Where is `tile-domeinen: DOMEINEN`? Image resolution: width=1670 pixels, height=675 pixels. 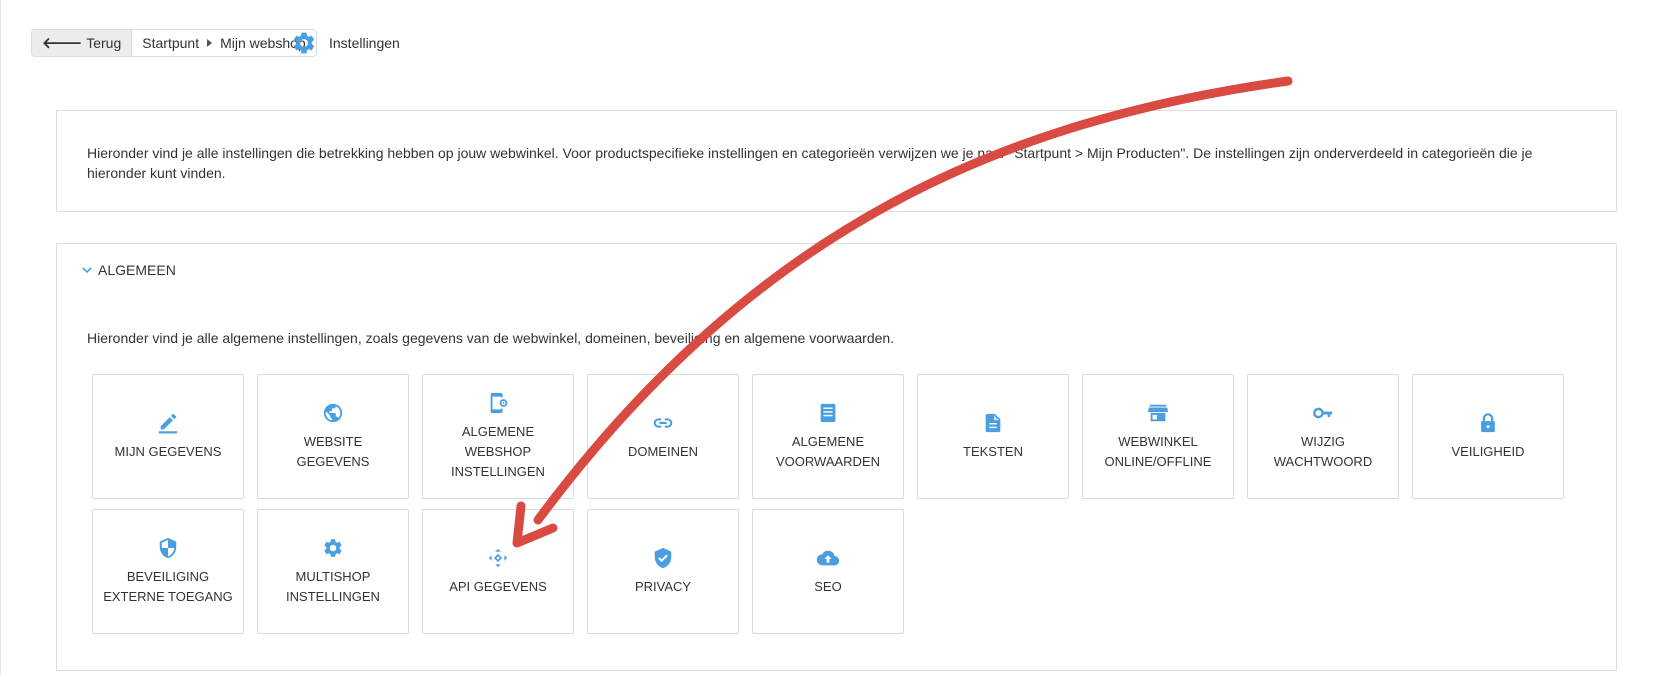
tile-domeinen: DOMEINEN is located at coordinates (663, 436).